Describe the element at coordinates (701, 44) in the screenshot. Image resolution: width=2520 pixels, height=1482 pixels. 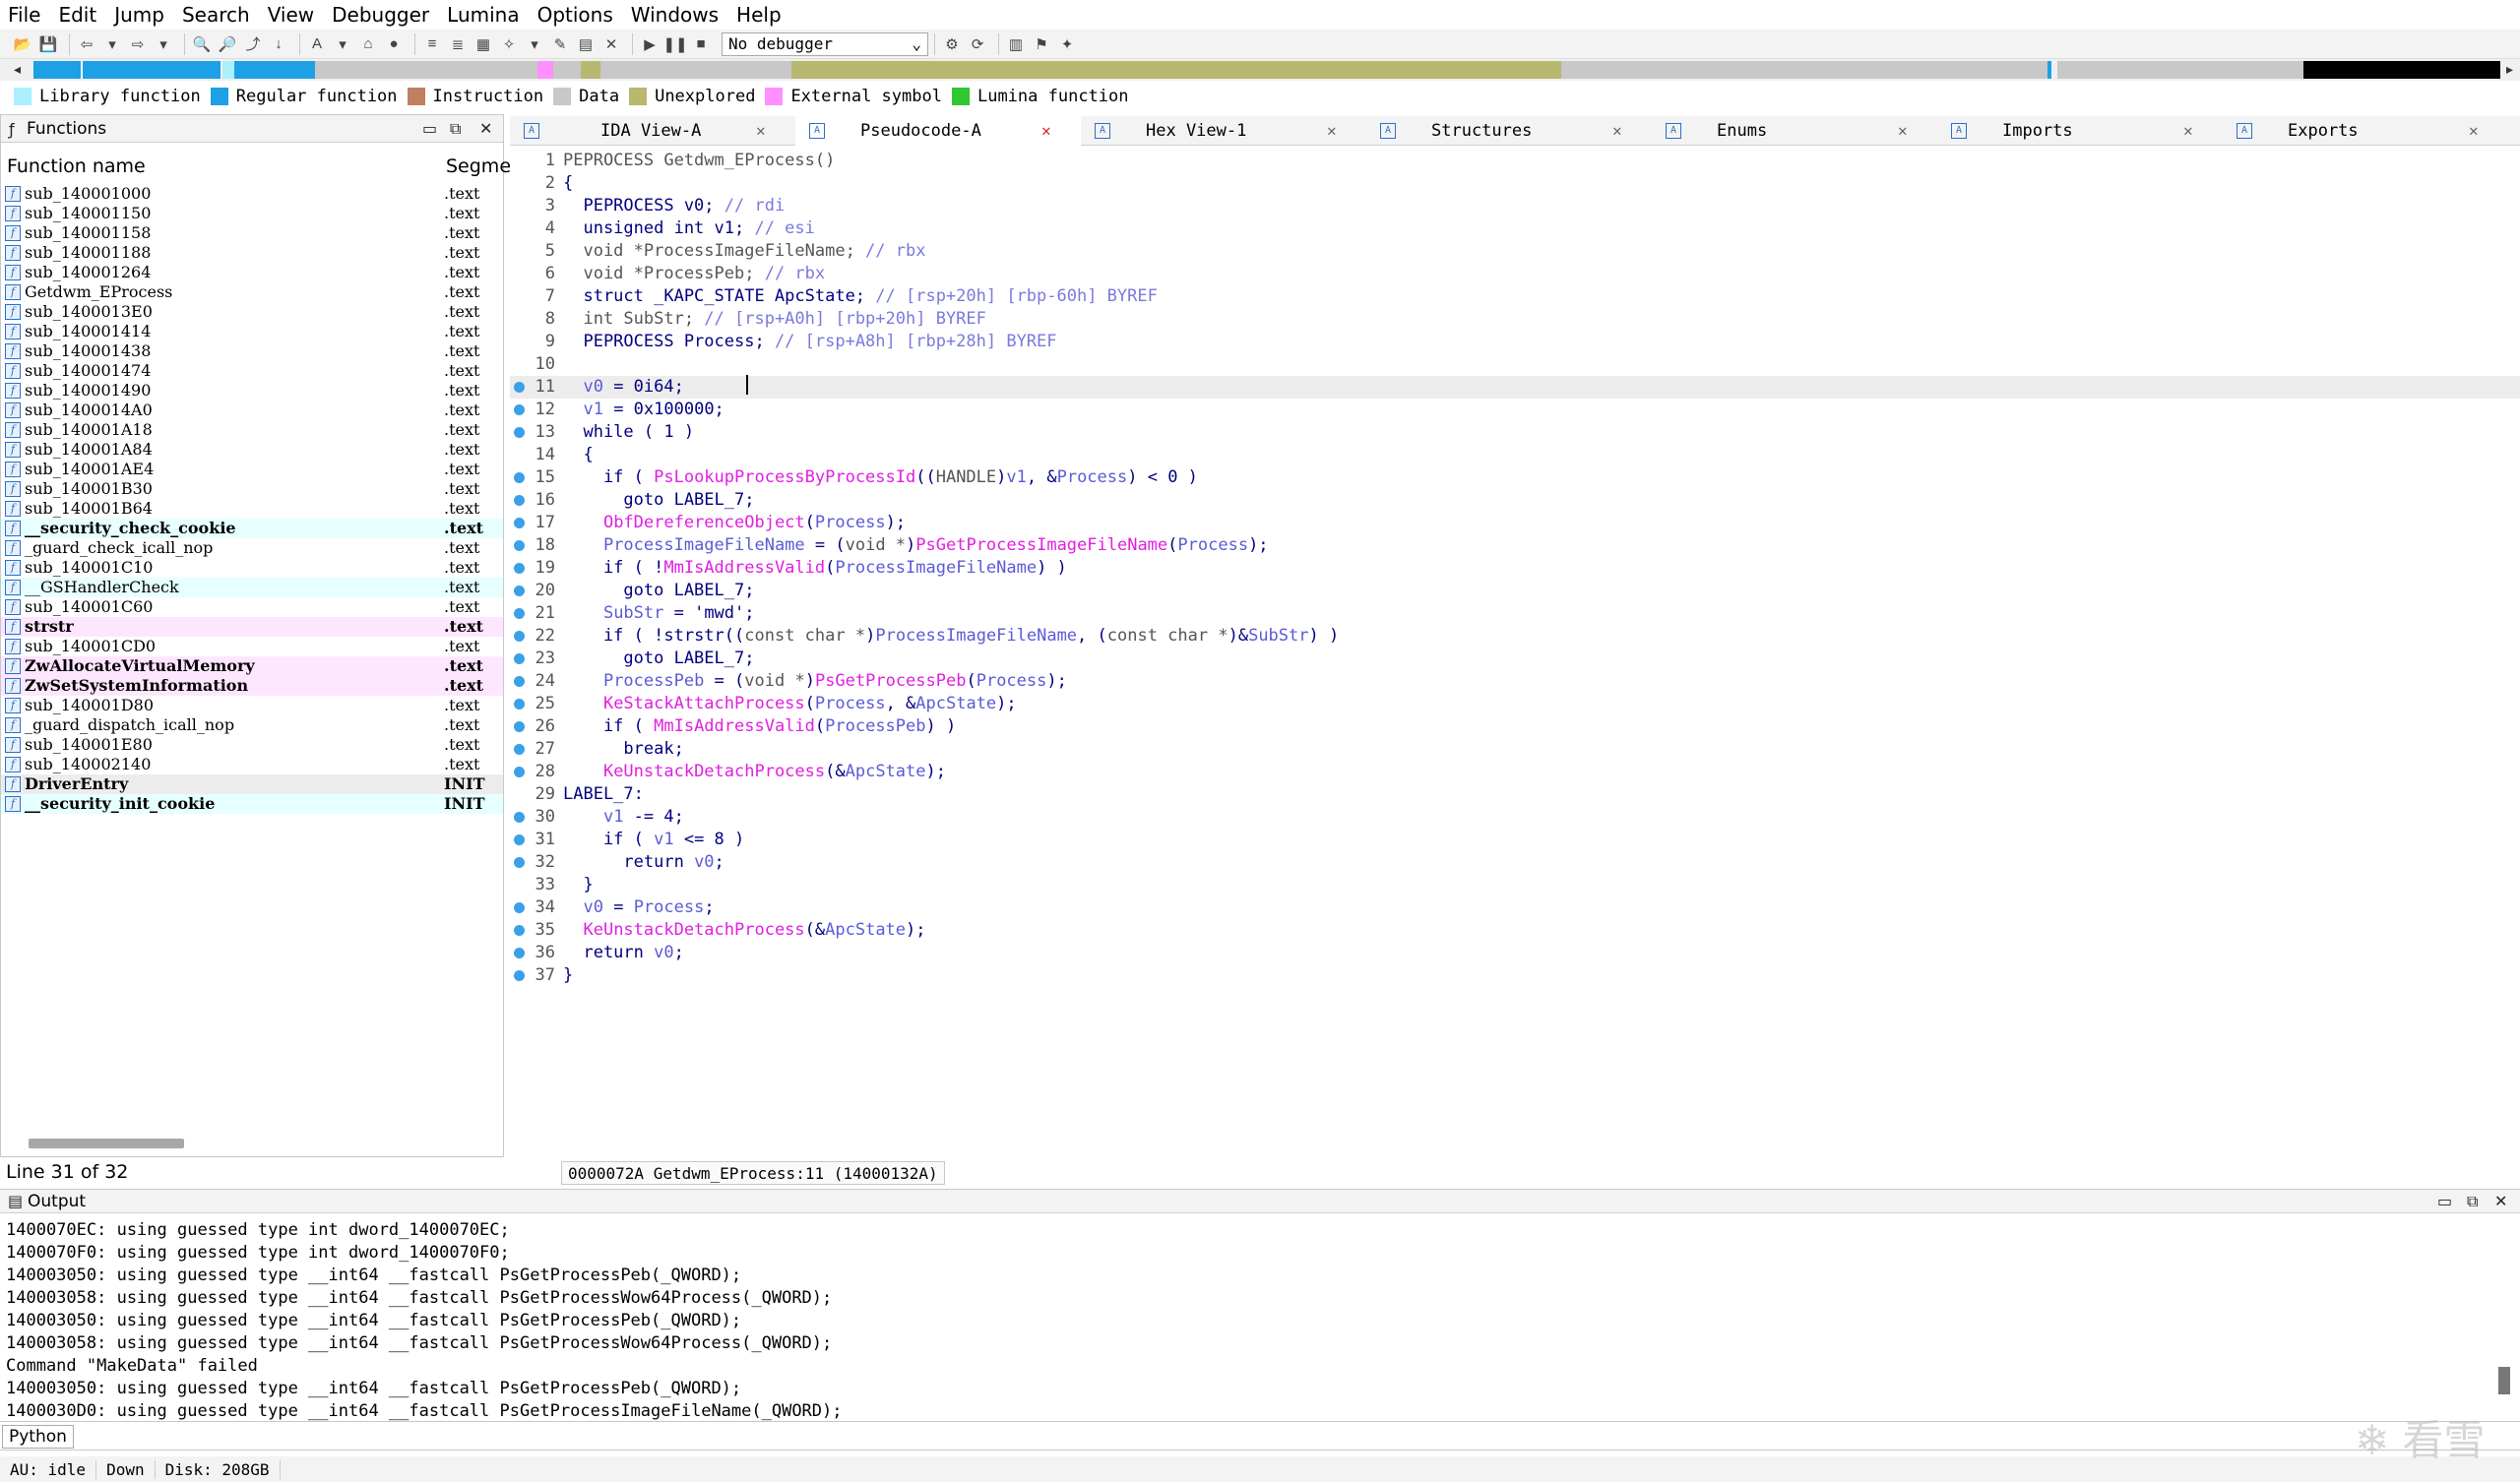
I see `stop-icon: ■` at that location.